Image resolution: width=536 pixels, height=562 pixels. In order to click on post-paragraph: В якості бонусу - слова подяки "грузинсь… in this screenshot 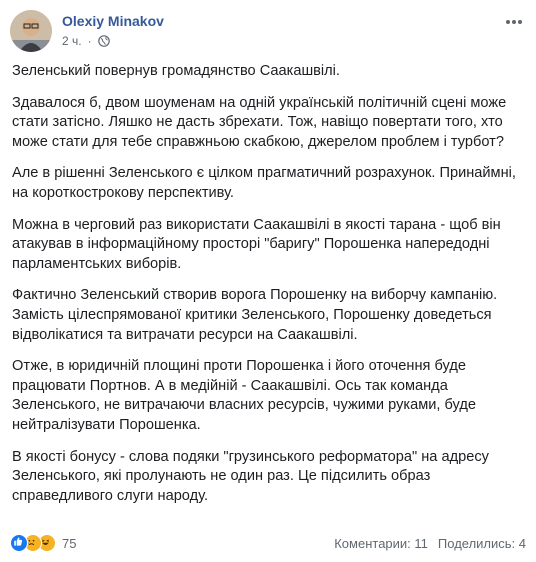, I will do `click(250, 476)`.